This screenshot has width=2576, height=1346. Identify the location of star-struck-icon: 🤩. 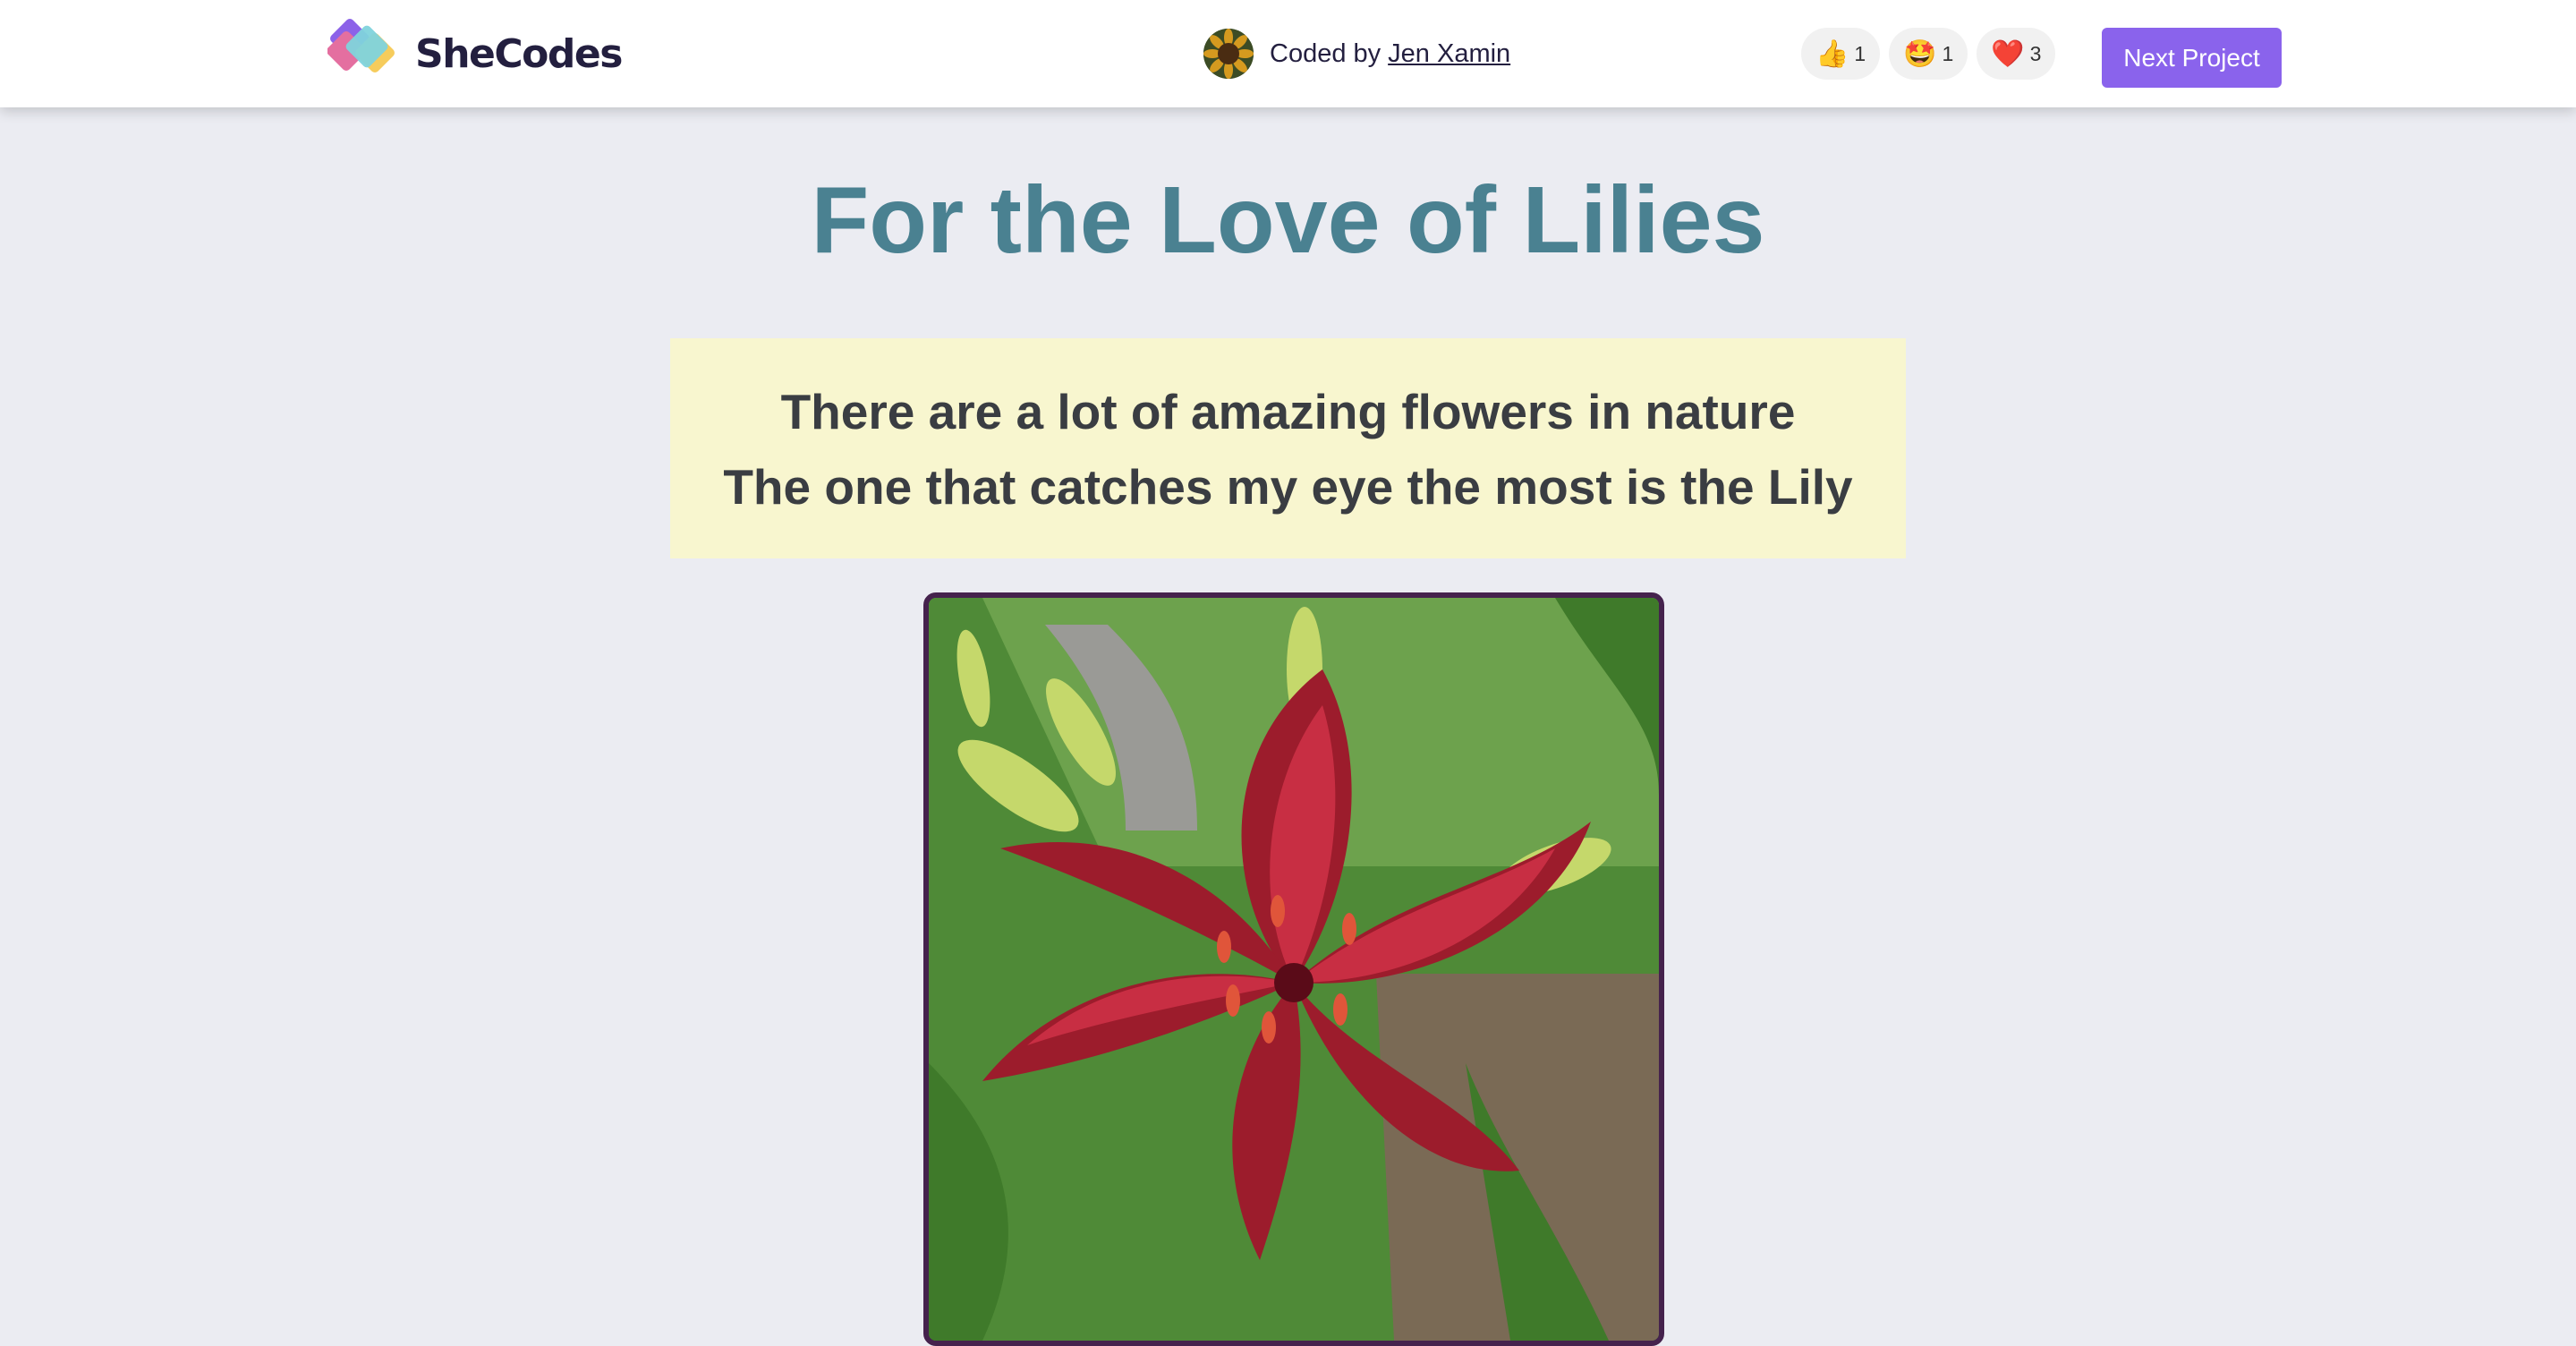
(1920, 54).